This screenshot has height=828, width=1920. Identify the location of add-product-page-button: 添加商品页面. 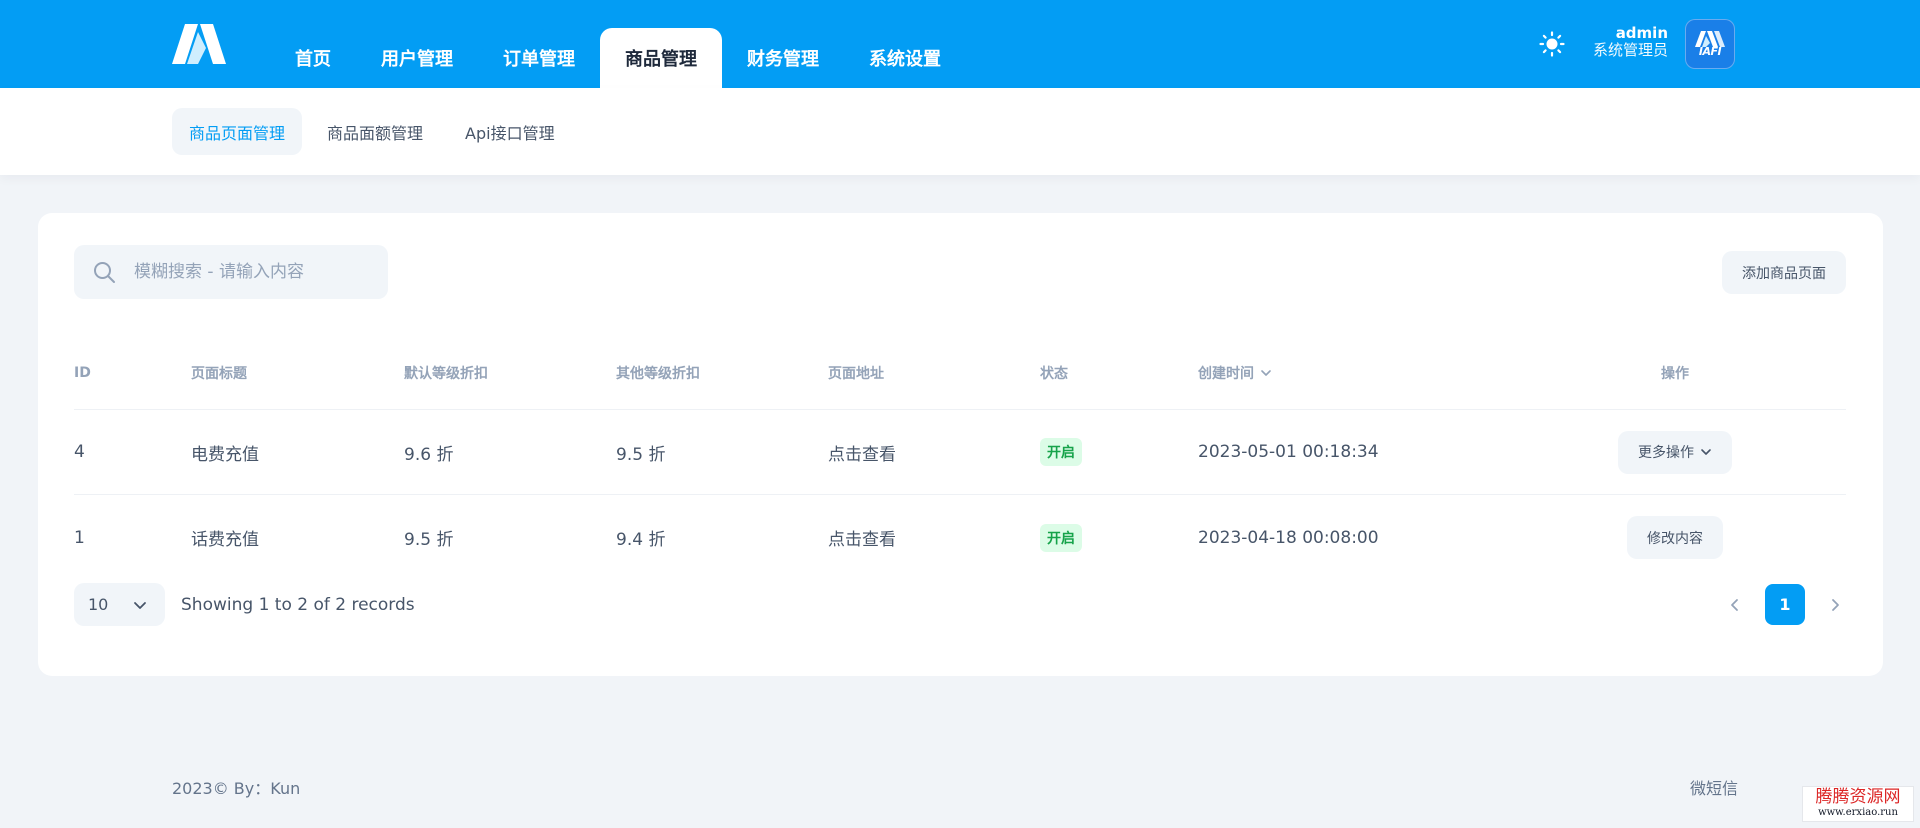
(1784, 272).